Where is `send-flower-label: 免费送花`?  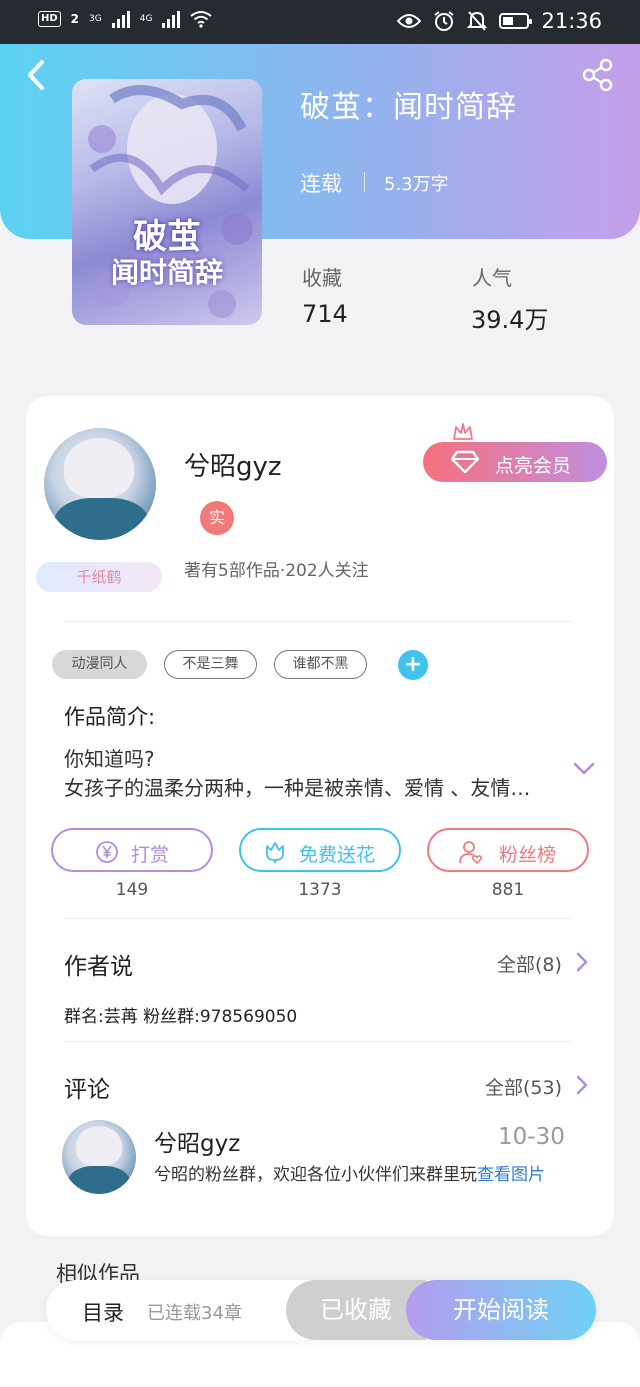 send-flower-label: 免费送花 is located at coordinates (337, 855).